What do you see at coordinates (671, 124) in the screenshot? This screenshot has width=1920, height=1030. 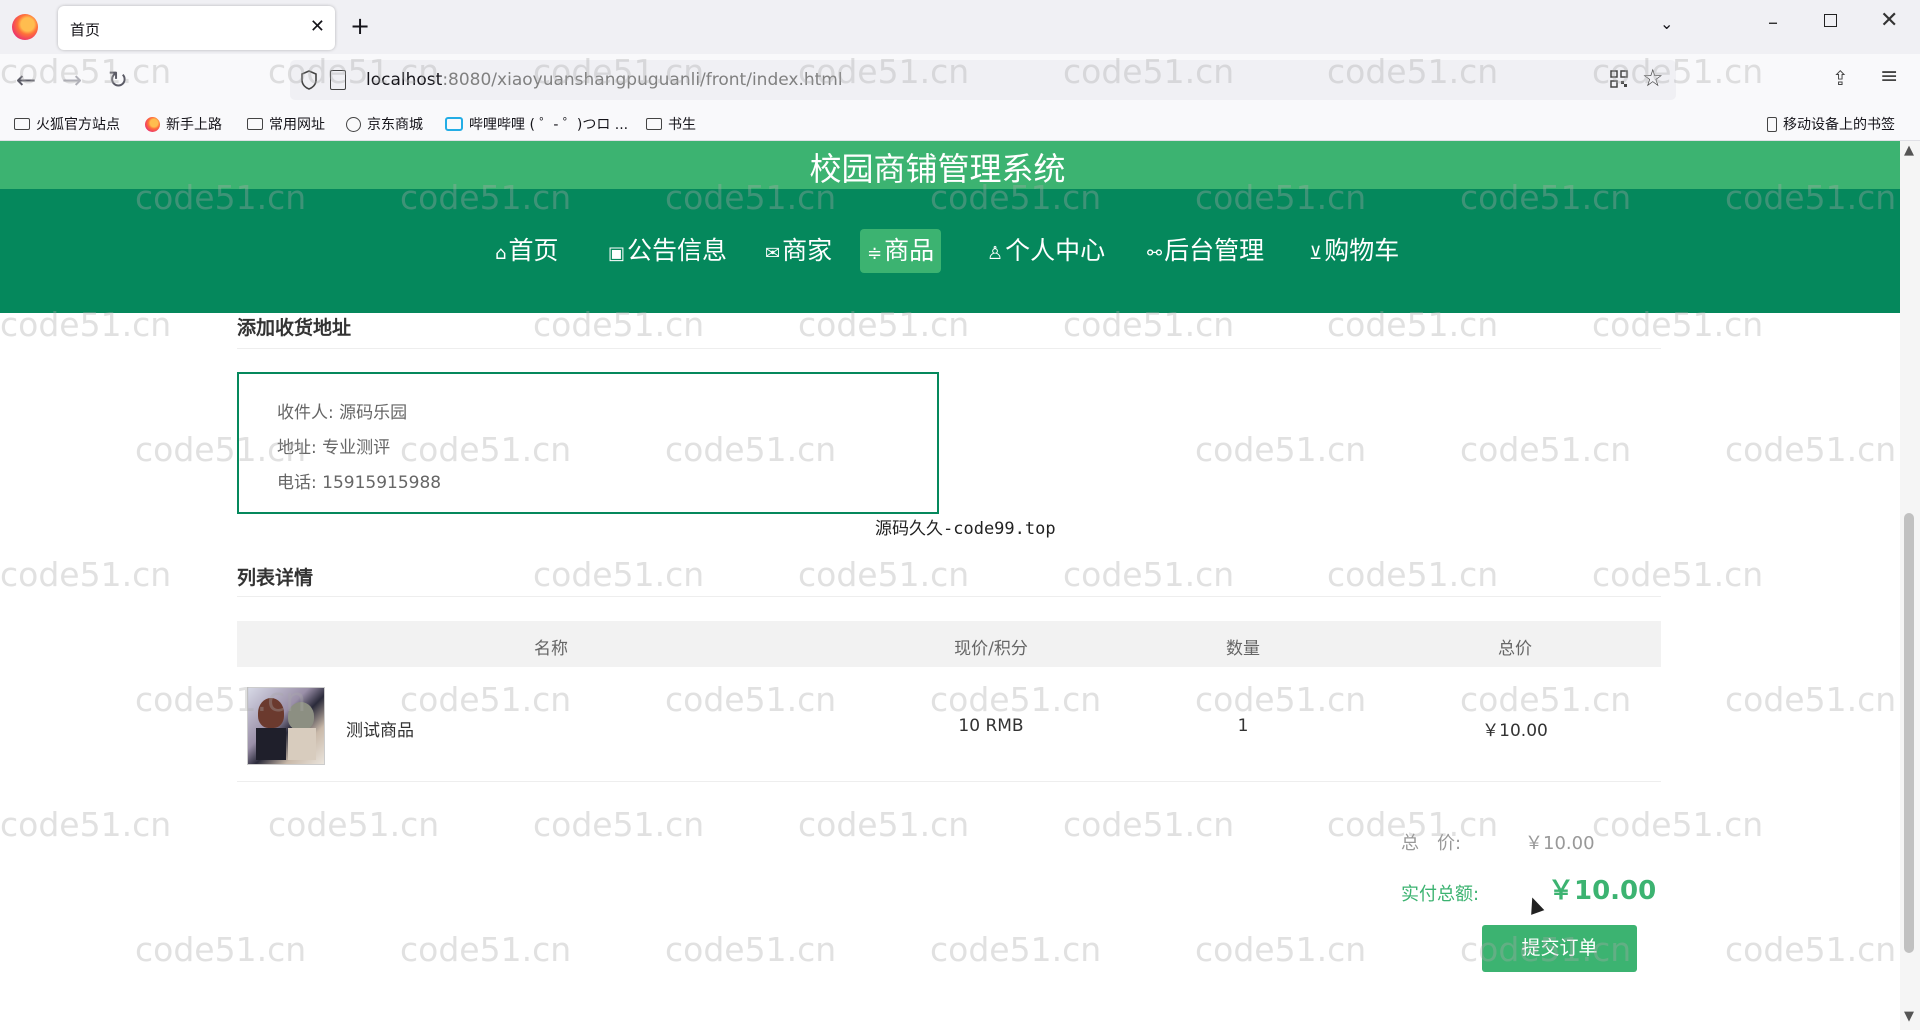 I see `bookmark-item: 书生` at bounding box center [671, 124].